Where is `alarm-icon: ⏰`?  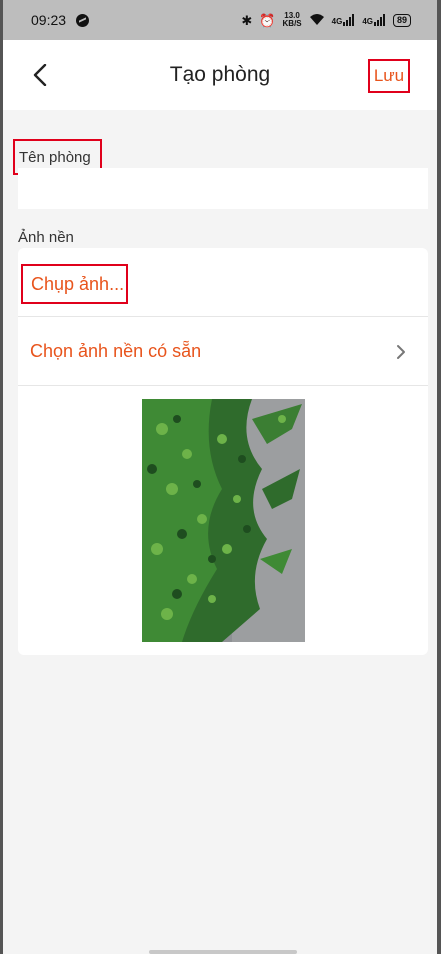 alarm-icon: ⏰ is located at coordinates (267, 20).